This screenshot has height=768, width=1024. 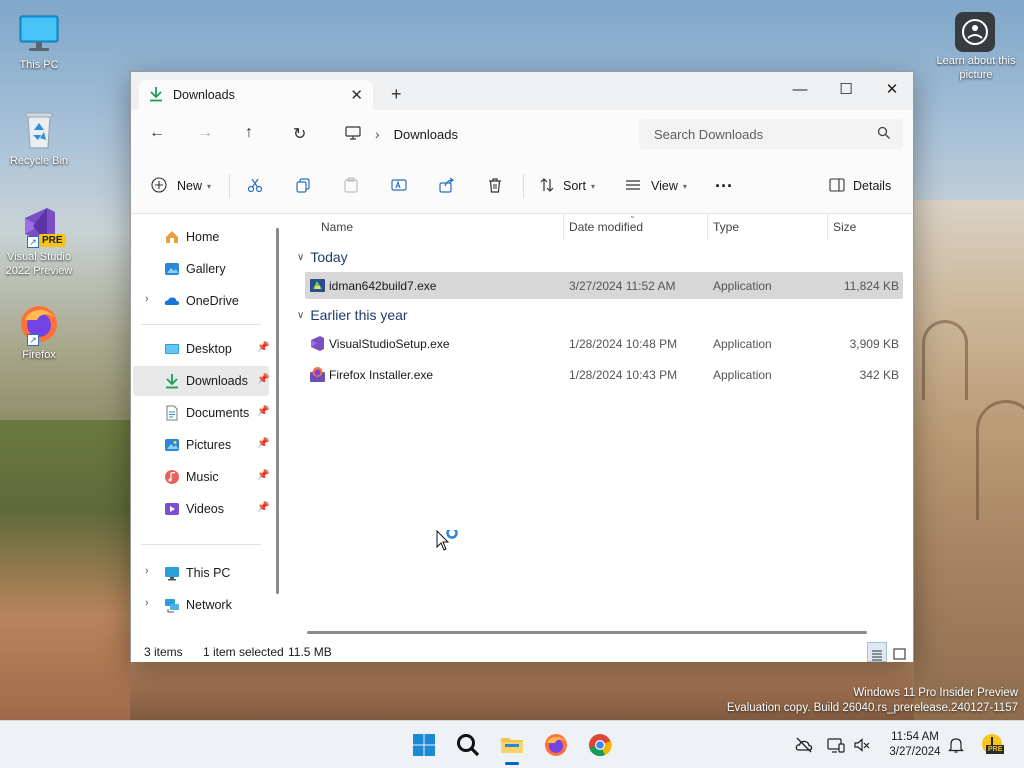 What do you see at coordinates (201, 349) in the screenshot?
I see `sidebar-item-desktop: Desktop 📌` at bounding box center [201, 349].